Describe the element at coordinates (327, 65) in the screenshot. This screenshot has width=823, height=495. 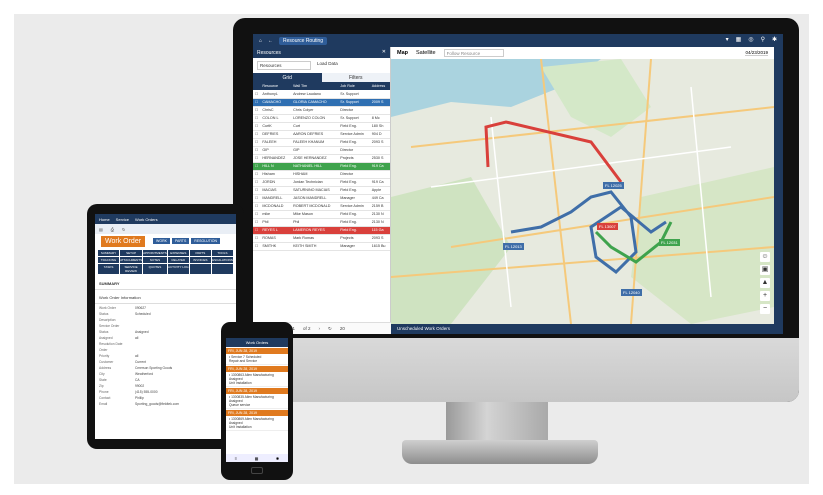
I see `load-data-button: Load Data` at that location.